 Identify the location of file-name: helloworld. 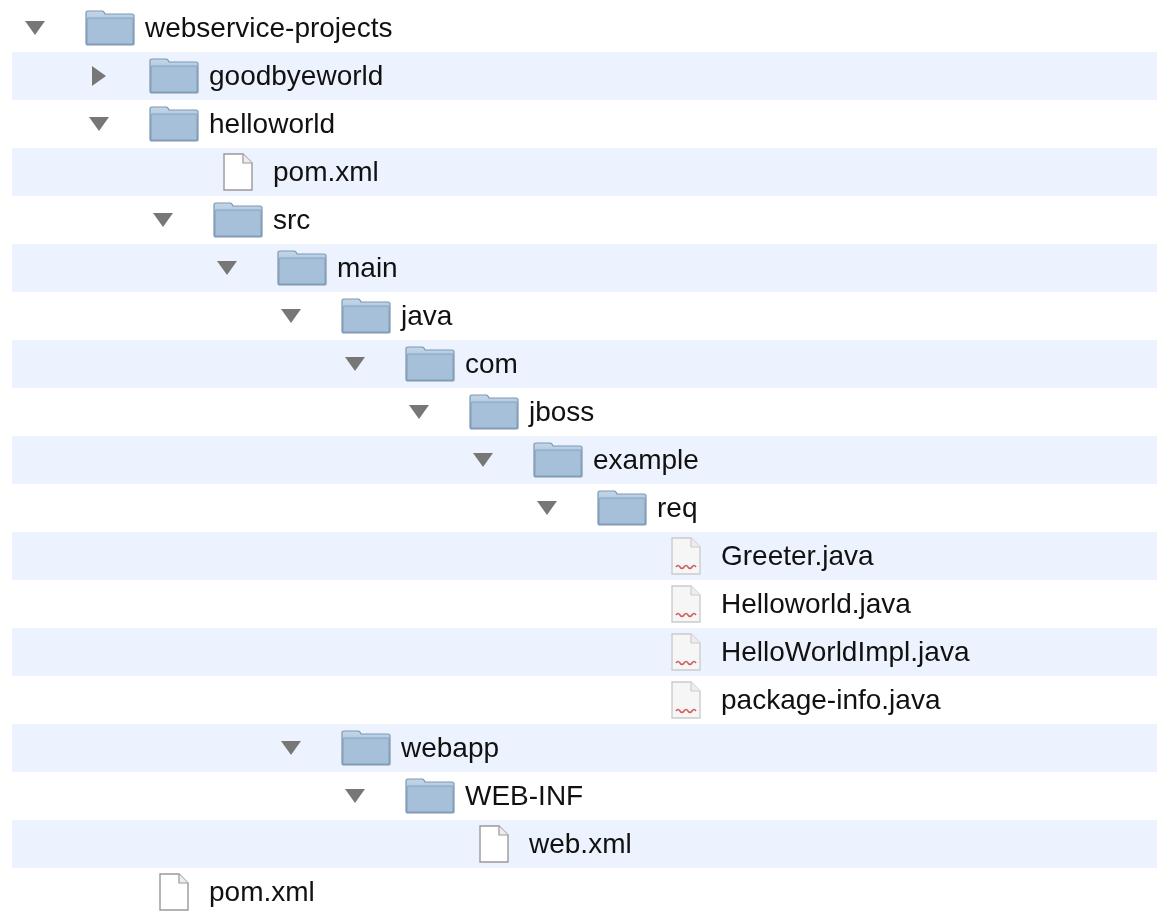
(272, 124).